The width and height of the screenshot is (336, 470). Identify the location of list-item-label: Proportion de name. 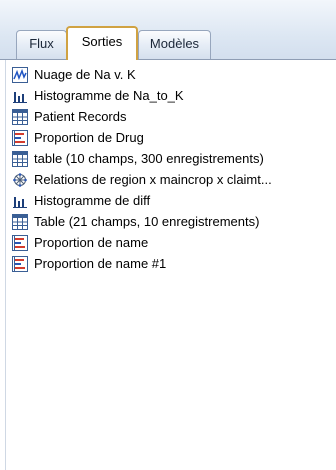
(91, 242).